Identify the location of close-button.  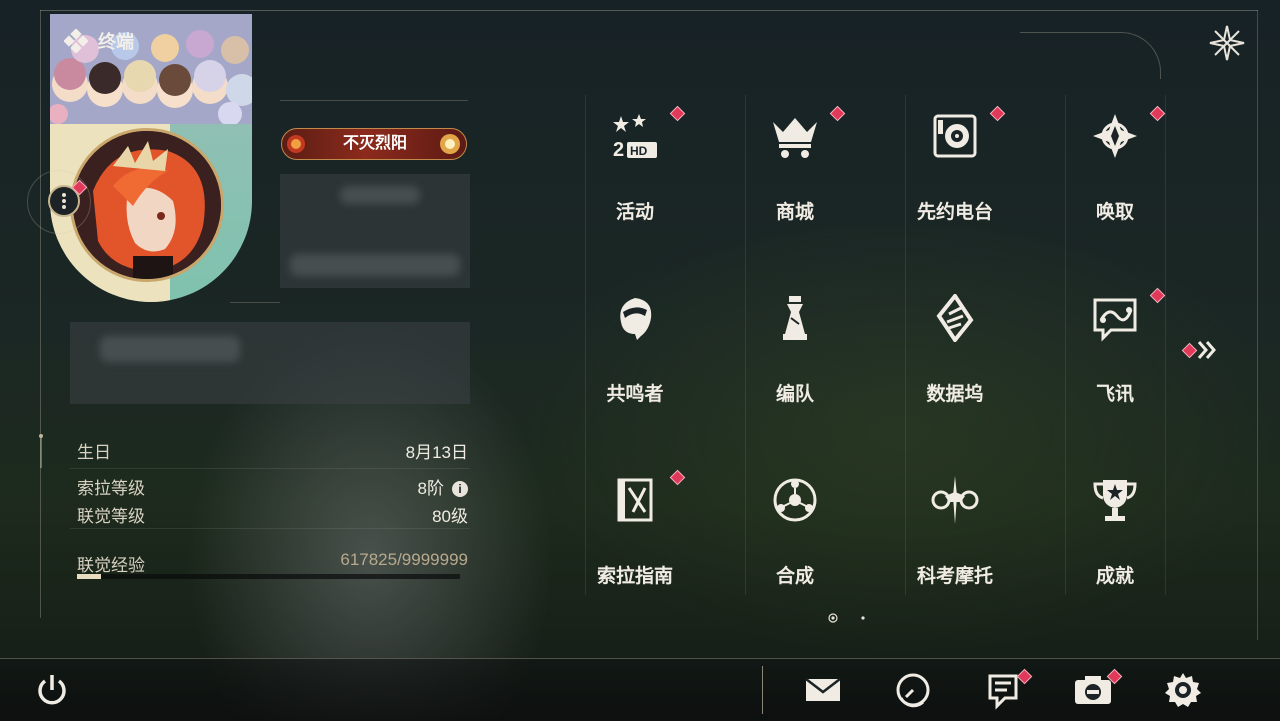
(1227, 43).